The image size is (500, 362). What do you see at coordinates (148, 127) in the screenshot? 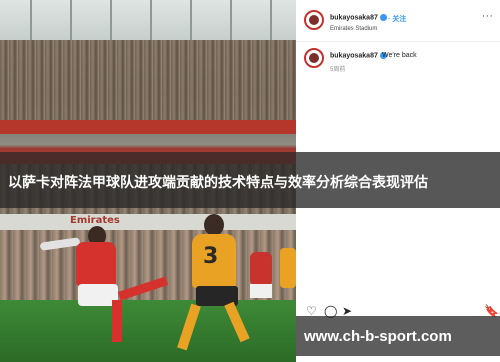
I see `stadium-banner` at bounding box center [148, 127].